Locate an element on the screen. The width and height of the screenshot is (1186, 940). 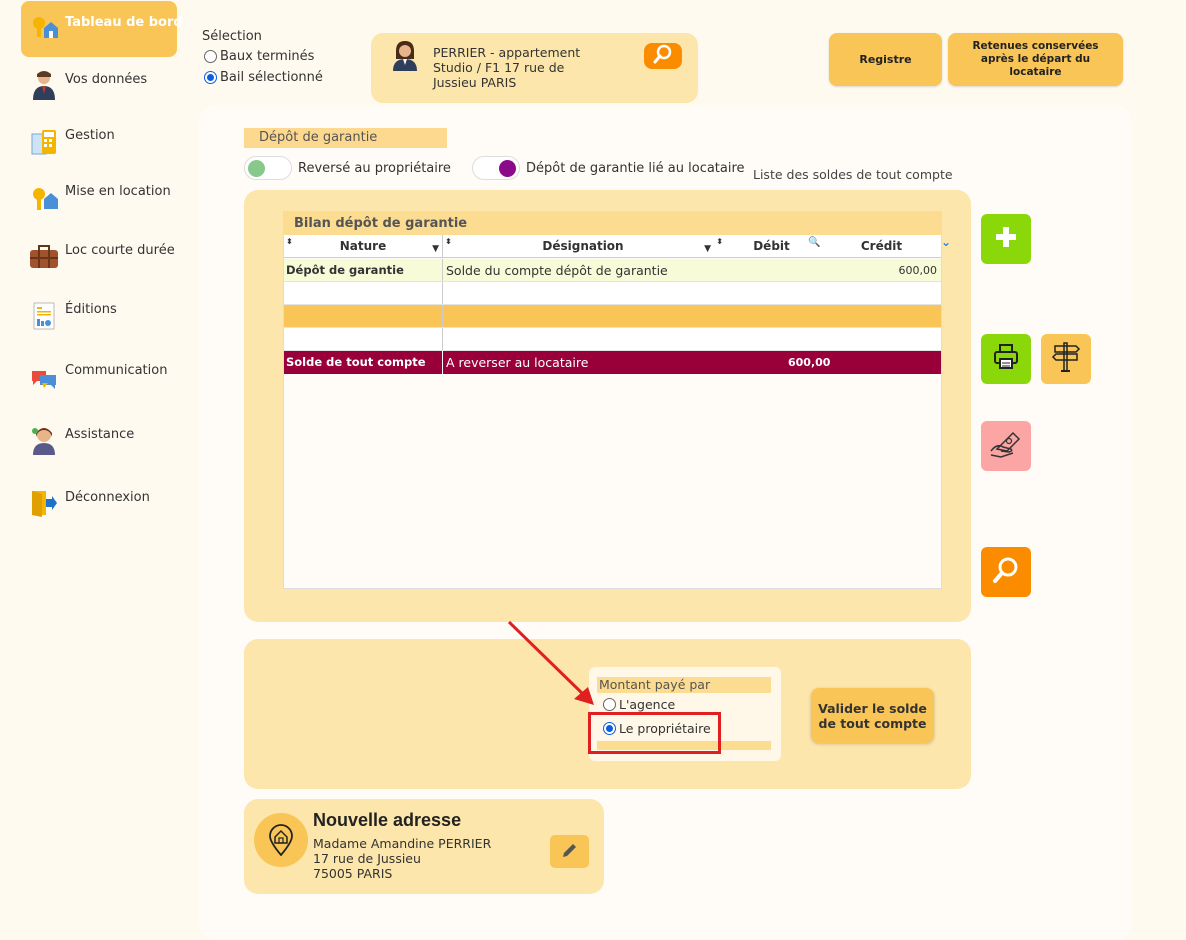
toggle-returned-owner-label: Reversé au propriétaire is located at coordinates (374, 168).